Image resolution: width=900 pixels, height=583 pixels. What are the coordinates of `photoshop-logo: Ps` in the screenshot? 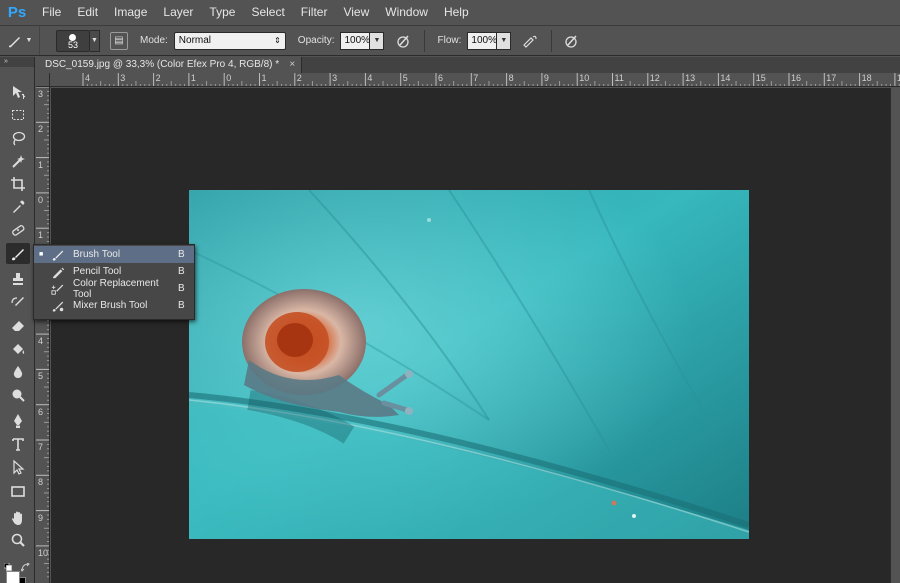 It's located at (17, 12).